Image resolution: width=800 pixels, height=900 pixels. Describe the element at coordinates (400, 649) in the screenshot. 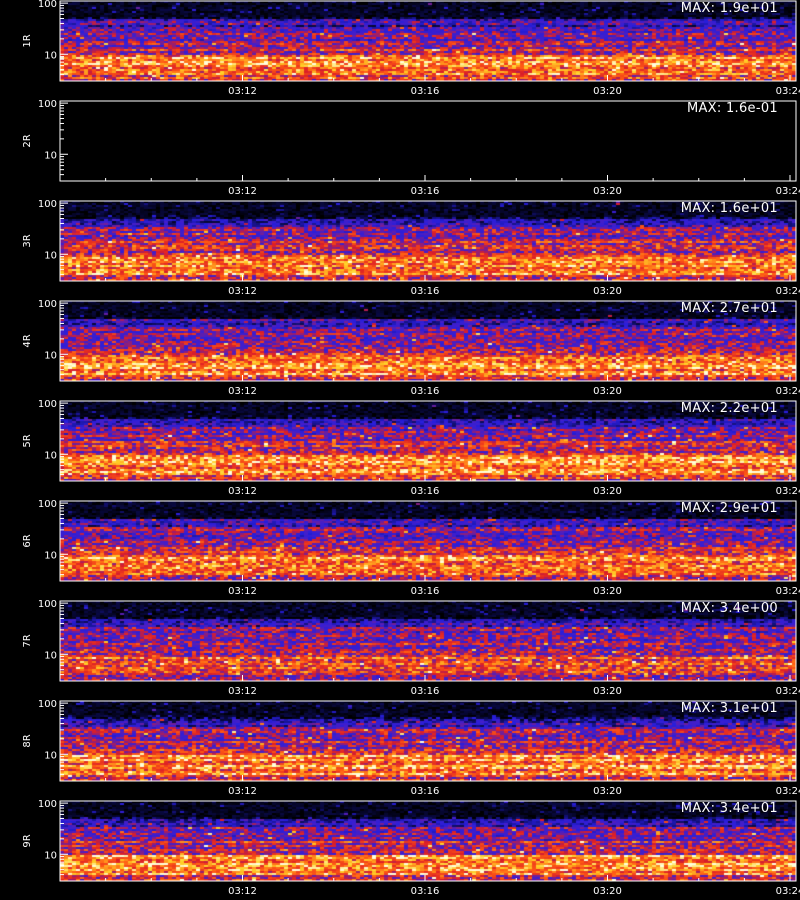

I see `panel-7R: 10 100 7R 03:12 03:16 03:20 03:24 MAX: 3.4e+00` at that location.